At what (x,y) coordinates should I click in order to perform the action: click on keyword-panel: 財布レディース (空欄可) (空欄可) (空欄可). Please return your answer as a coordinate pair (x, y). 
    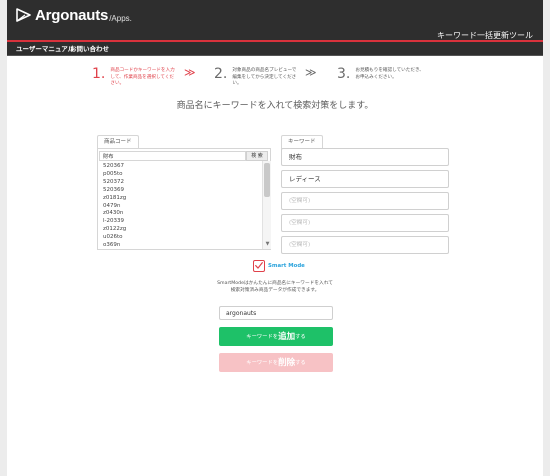
    Looking at the image, I should click on (366, 201).